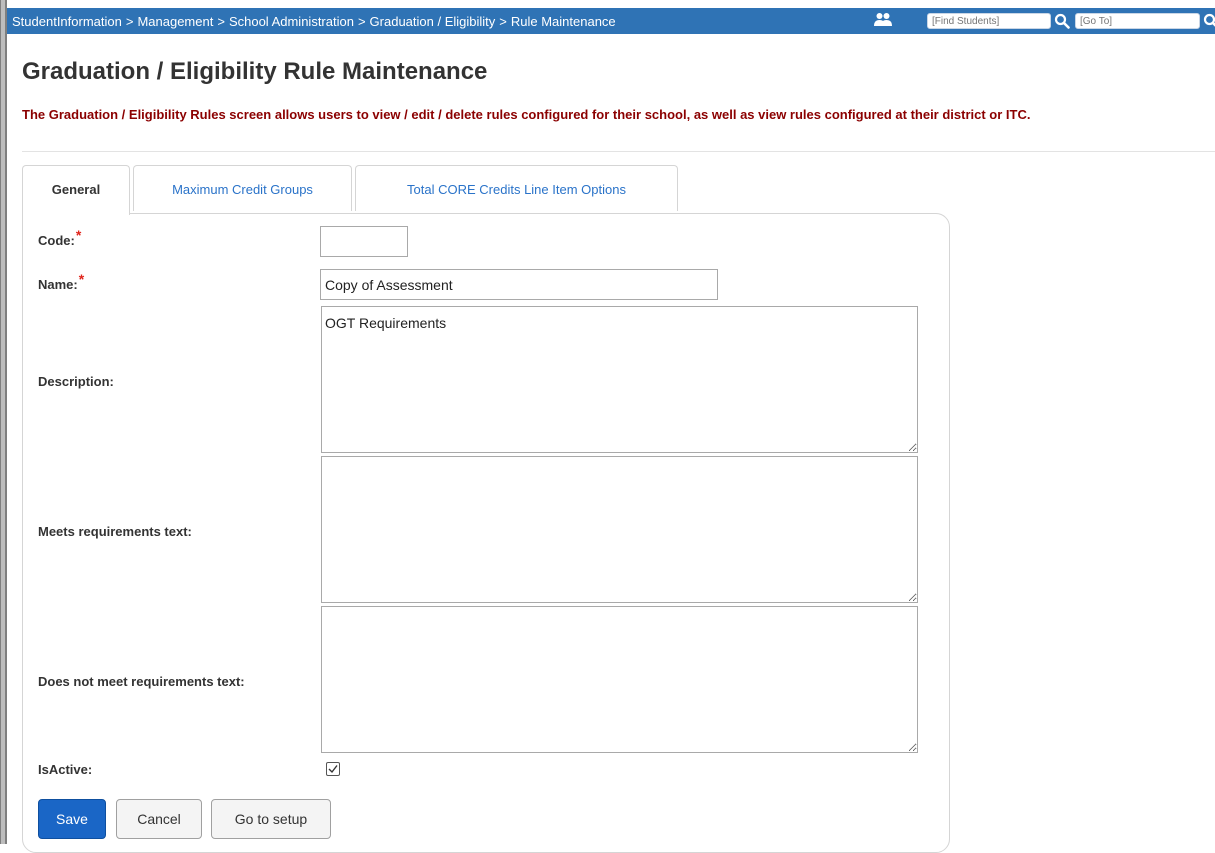 The height and width of the screenshot is (853, 1215). I want to click on divider, so click(618, 151).